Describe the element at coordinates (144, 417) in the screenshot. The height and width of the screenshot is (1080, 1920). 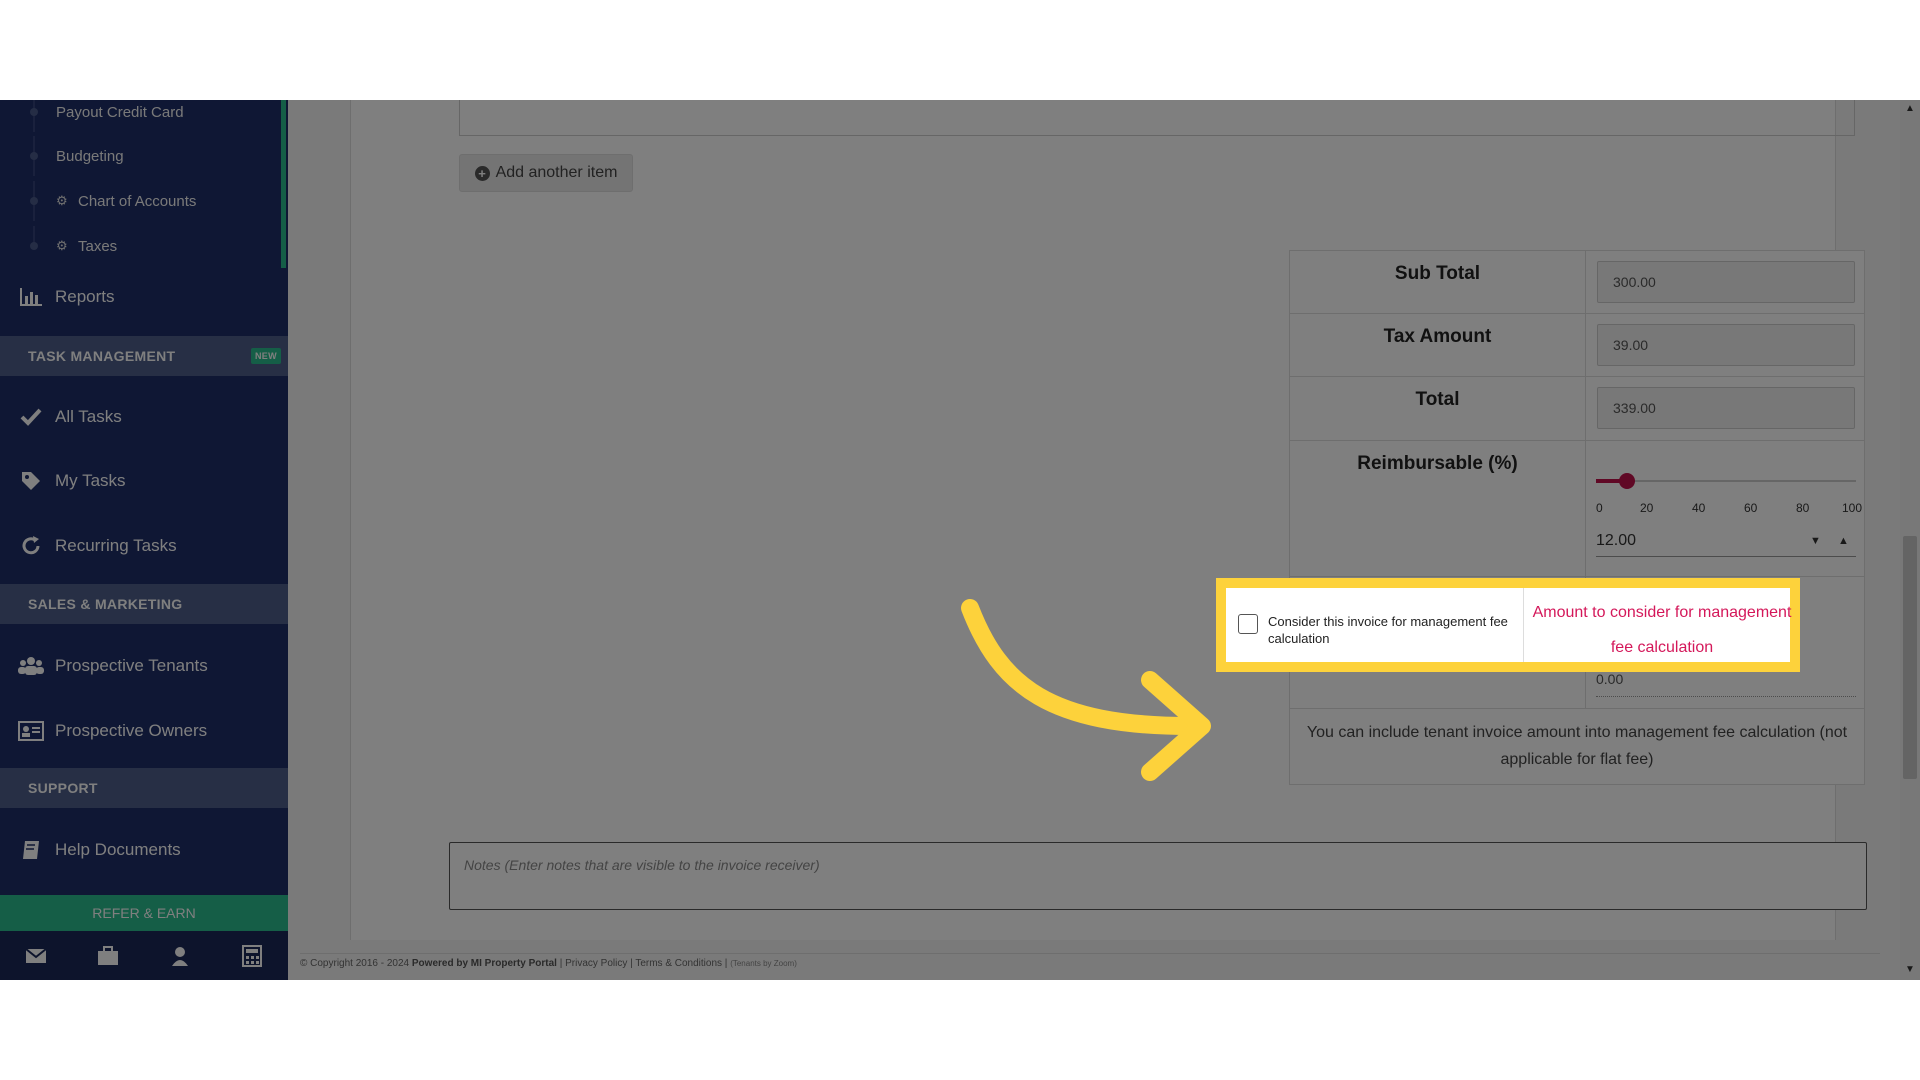
I see `sidebar-item-all-tasks: All Tasks` at that location.